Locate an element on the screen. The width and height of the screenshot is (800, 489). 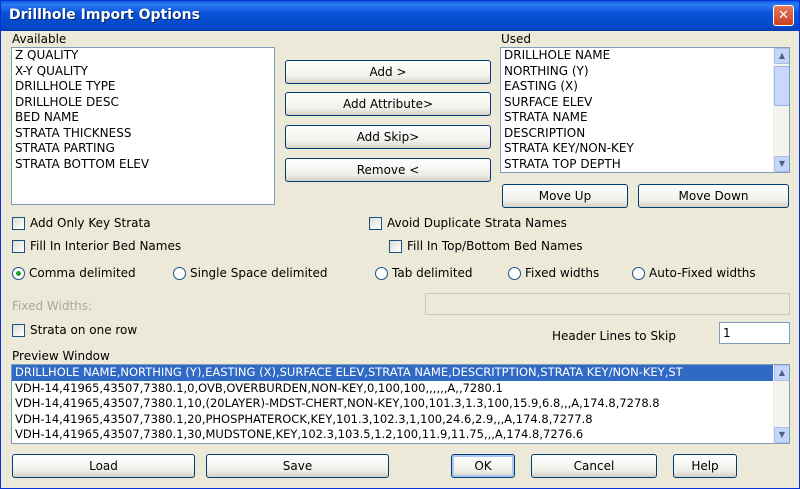
radio-comma-delimited: Comma delimited is located at coordinates (74, 273).